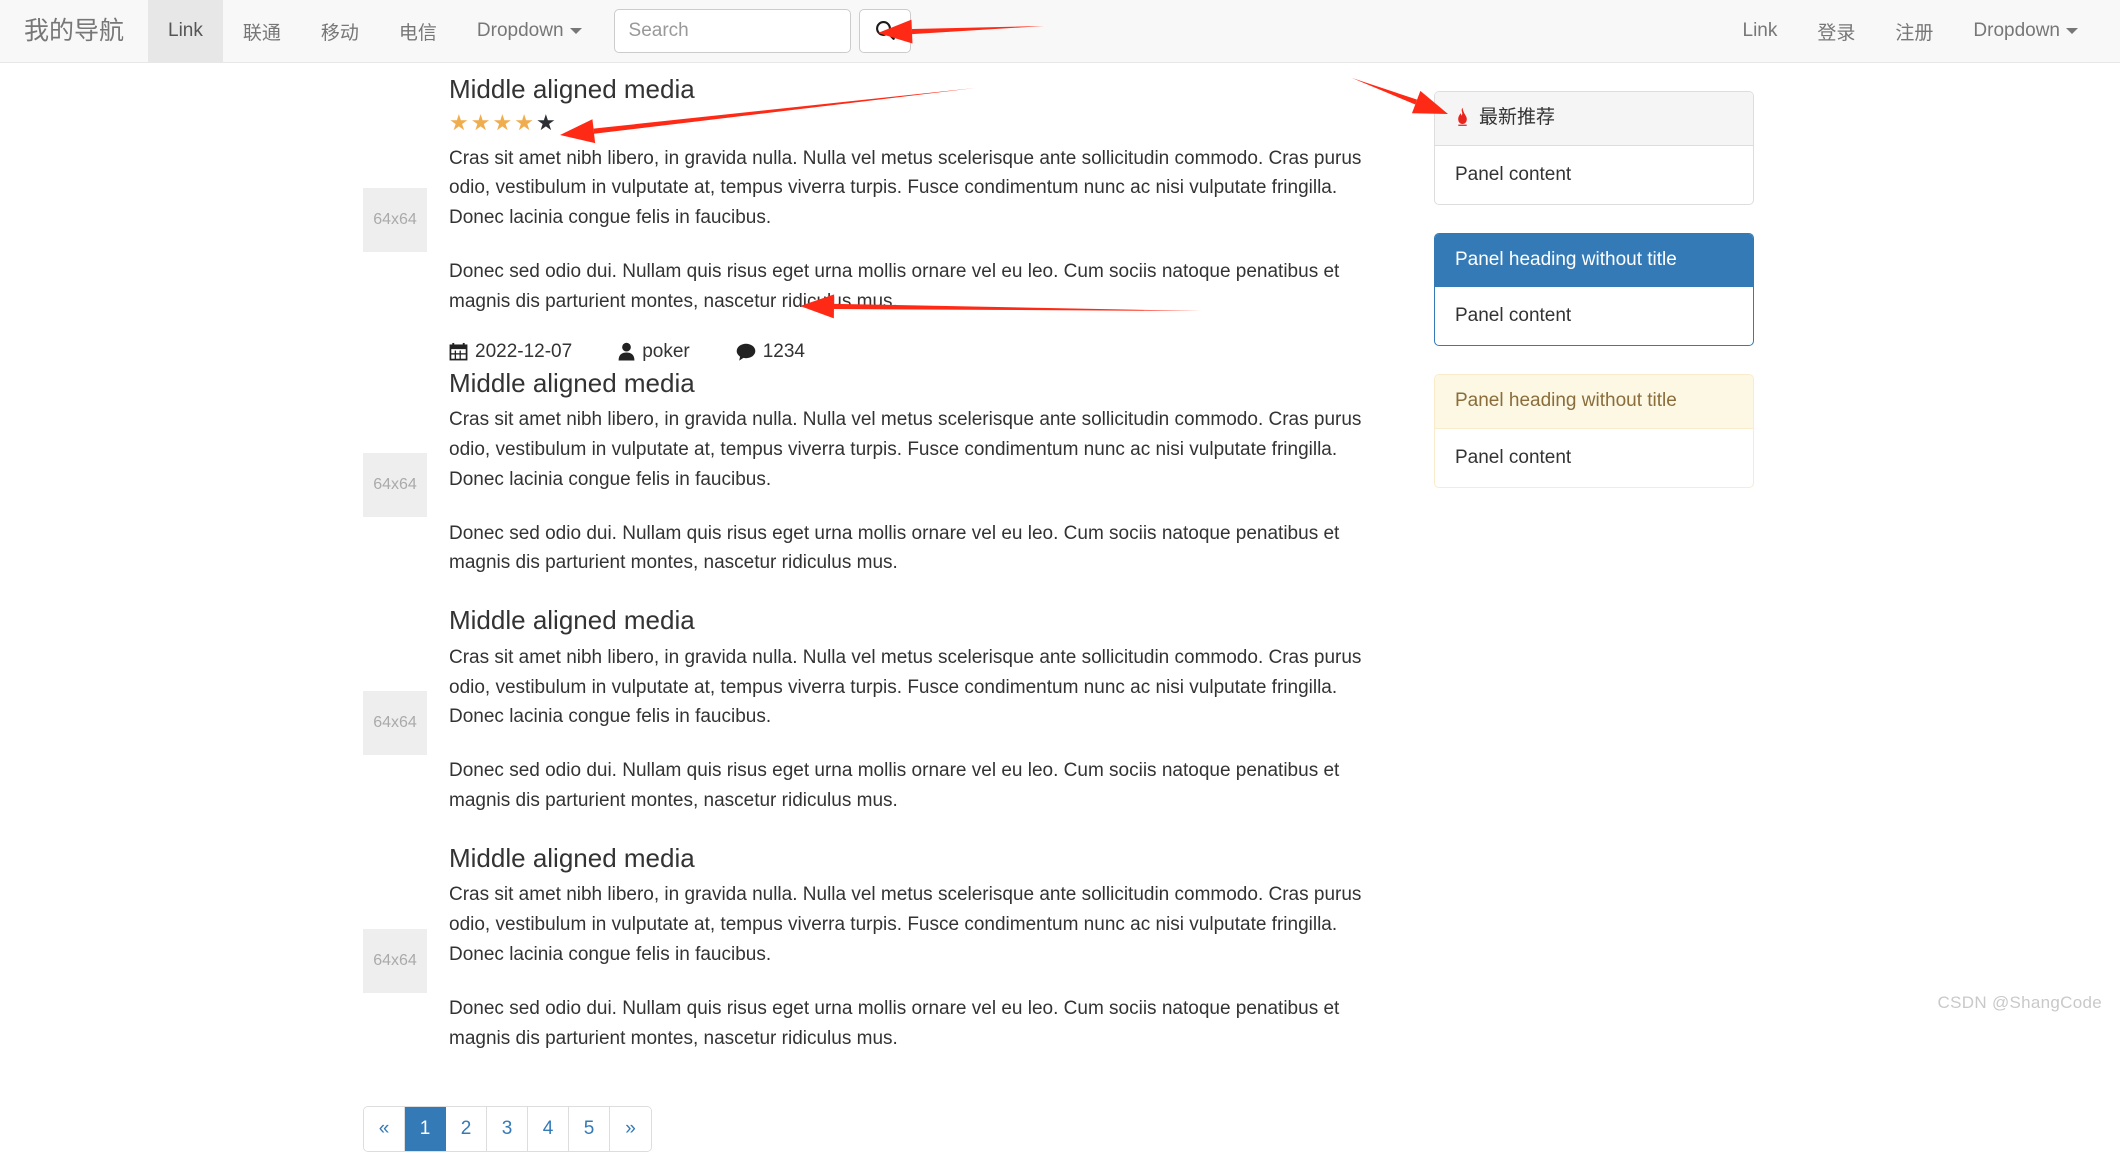 This screenshot has width=2120, height=1152. I want to click on nav-item-label: 联通, so click(262, 31).